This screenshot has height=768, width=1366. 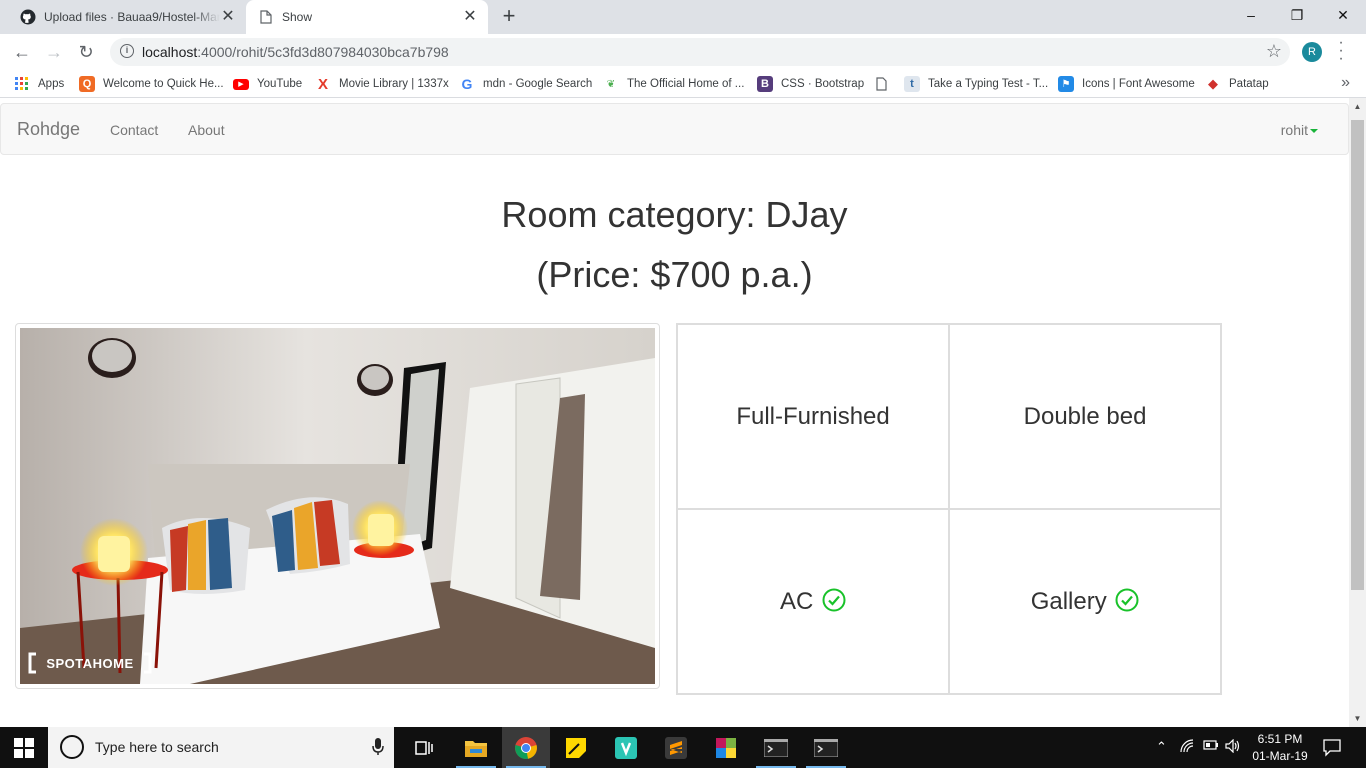 I want to click on bookmark-bootstrap: B CSS · Bootstrap, so click(x=810, y=84).